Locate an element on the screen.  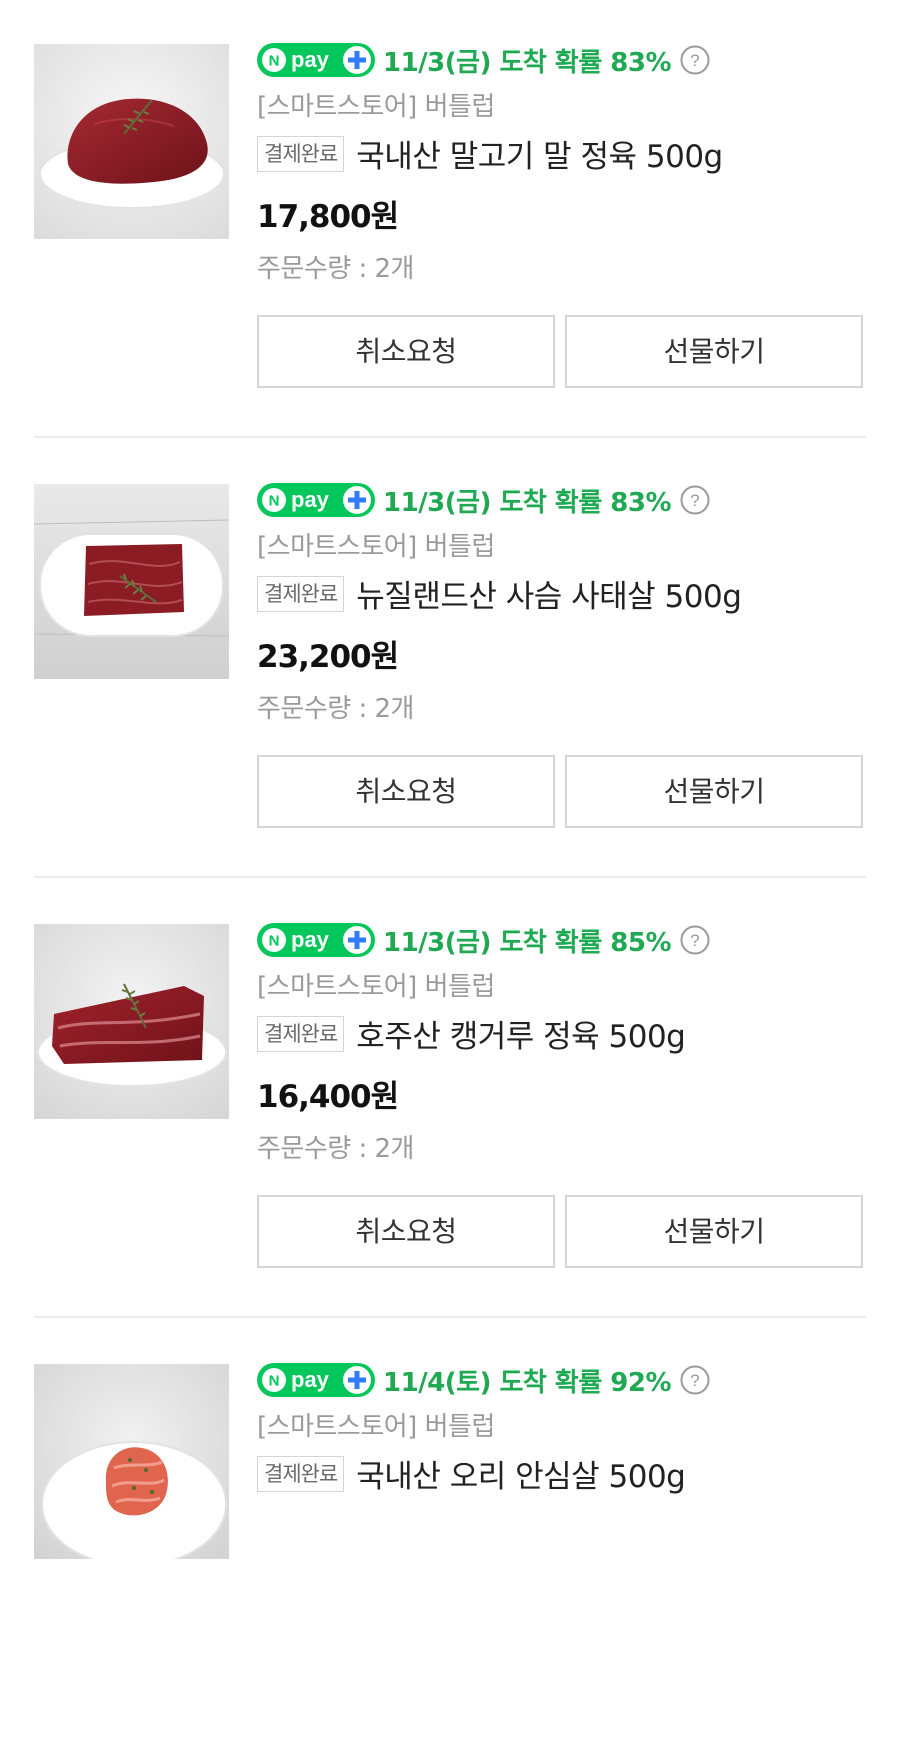
duck-tenderloin-image is located at coordinates (131, 1461).